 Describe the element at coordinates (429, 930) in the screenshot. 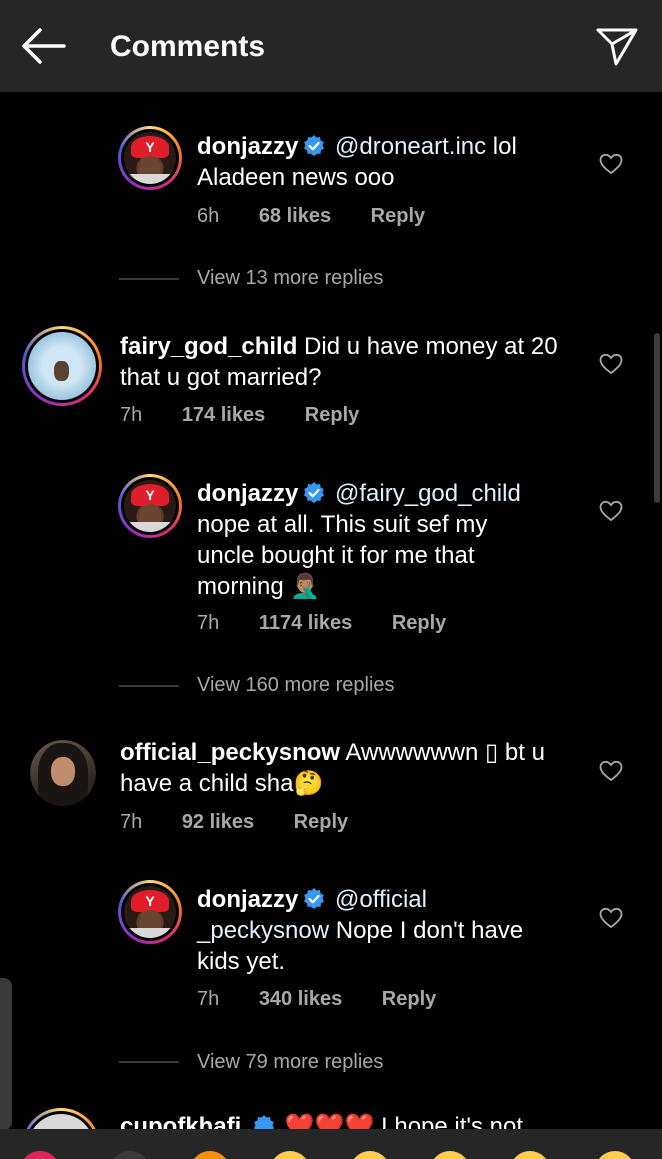

I see `comment-body: Nope I don't have` at that location.